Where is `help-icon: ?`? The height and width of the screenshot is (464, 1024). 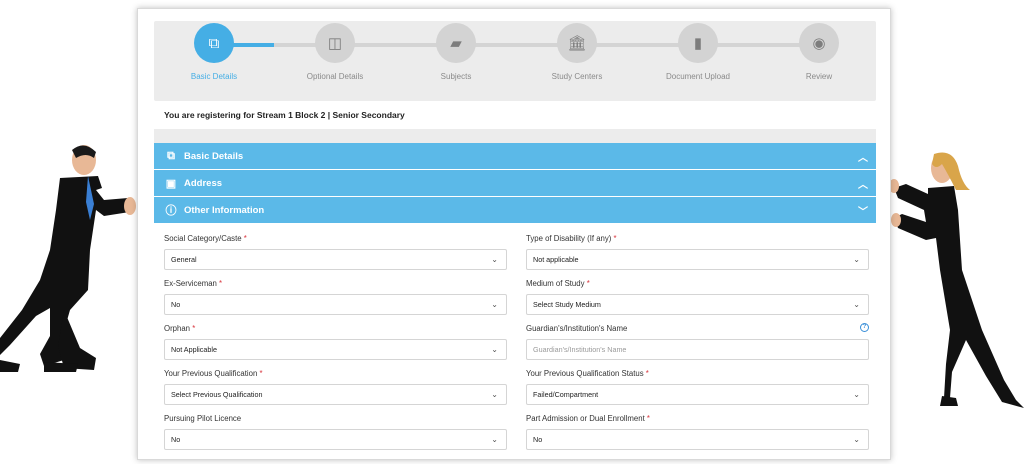
help-icon: ? is located at coordinates (864, 327).